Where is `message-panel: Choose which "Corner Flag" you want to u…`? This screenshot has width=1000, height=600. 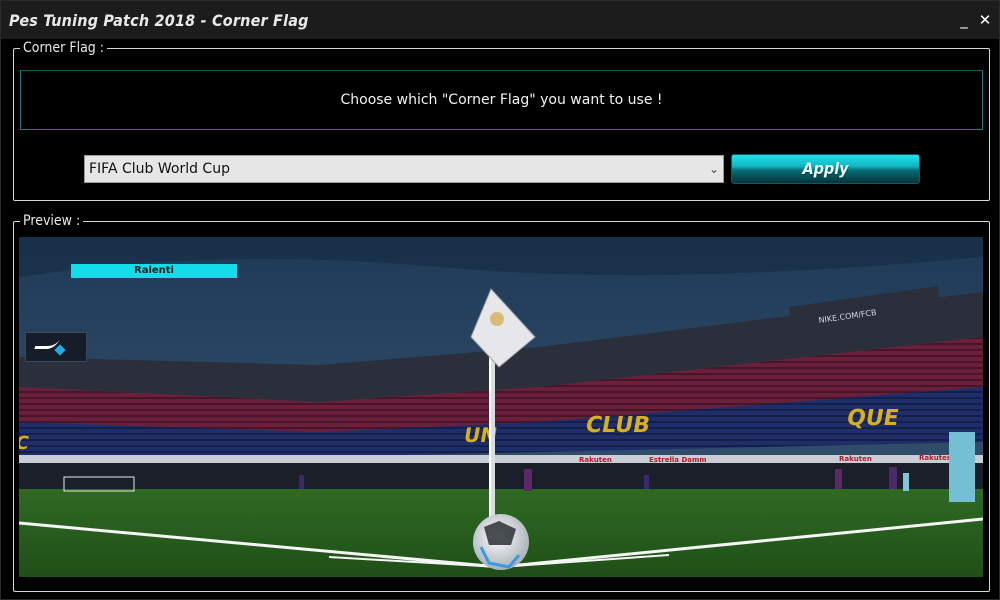
message-panel: Choose which "Corner Flag" you want to u… is located at coordinates (501, 100).